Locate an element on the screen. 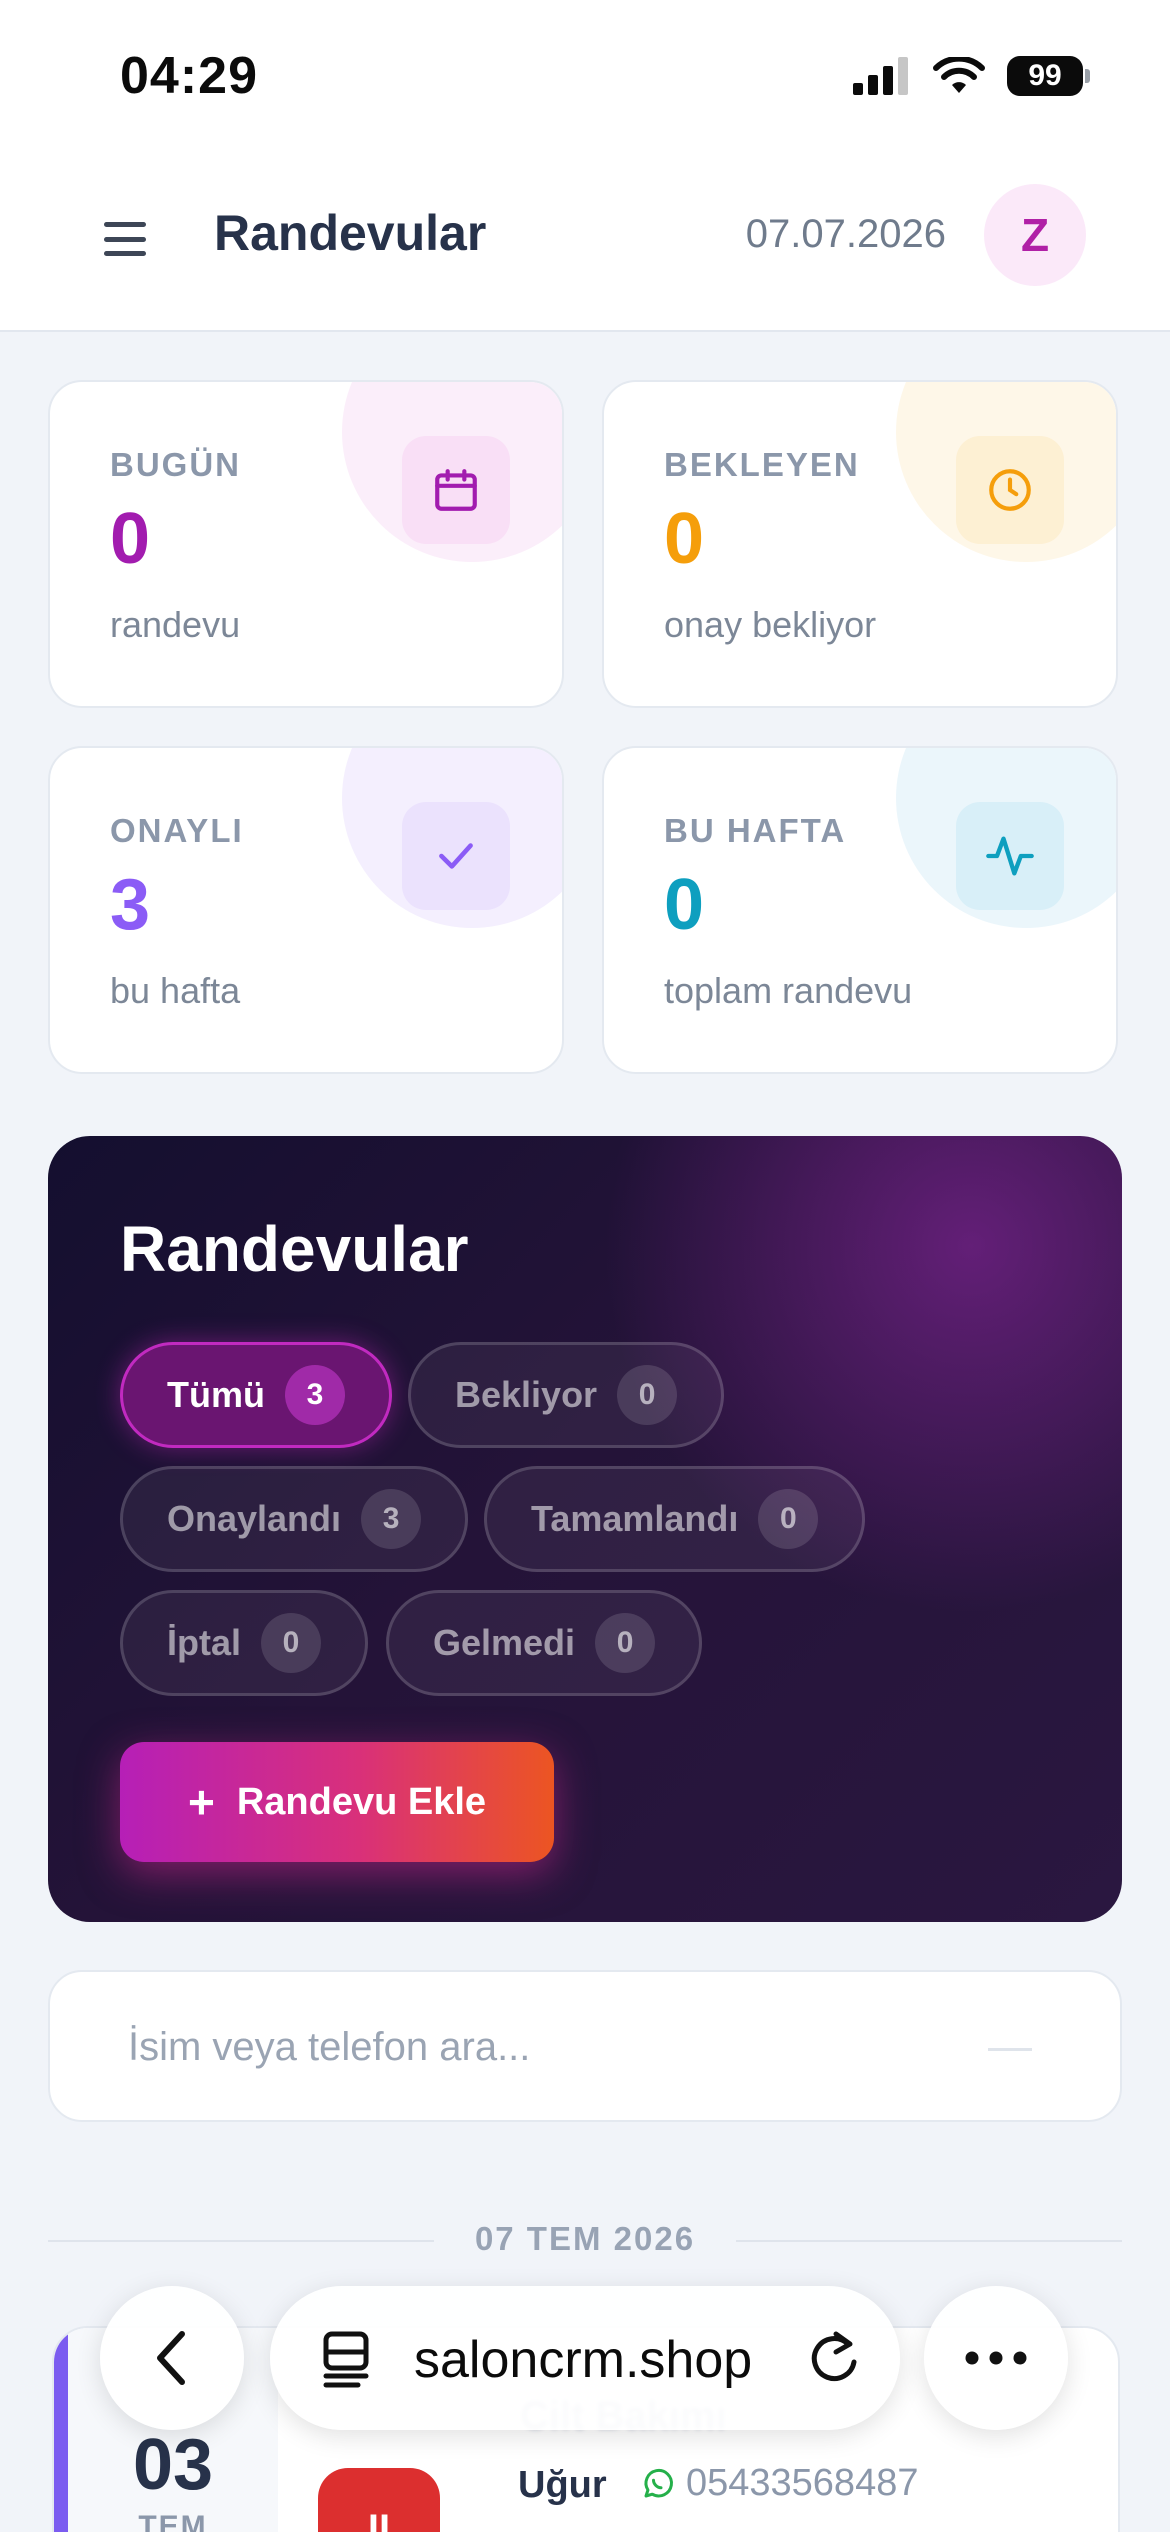 The width and height of the screenshot is (1170, 2532). avatar: Z is located at coordinates (1035, 235).